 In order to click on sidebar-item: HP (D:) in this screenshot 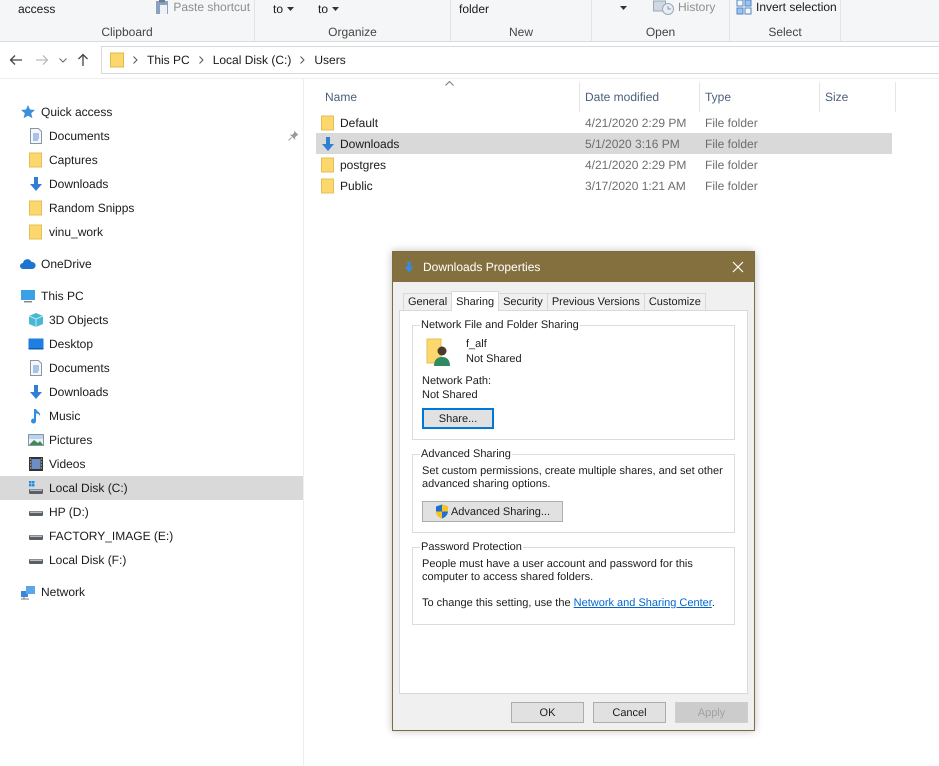, I will do `click(151, 512)`.